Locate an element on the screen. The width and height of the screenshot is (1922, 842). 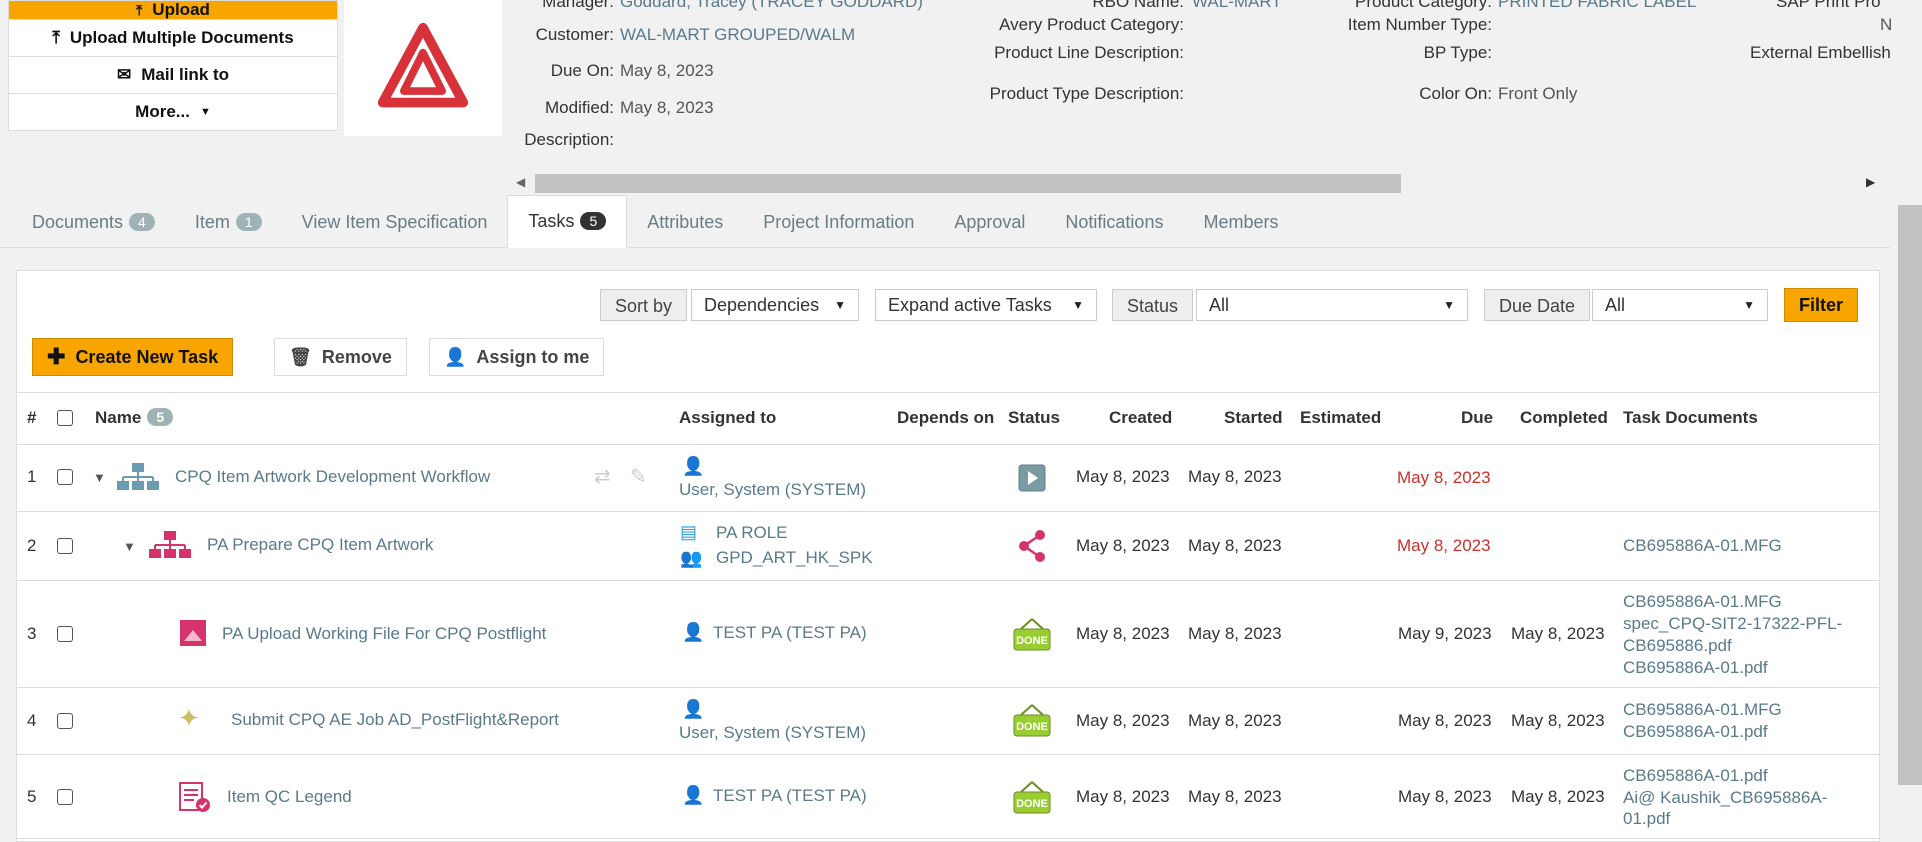
tab-members: Members is located at coordinates (1240, 222).